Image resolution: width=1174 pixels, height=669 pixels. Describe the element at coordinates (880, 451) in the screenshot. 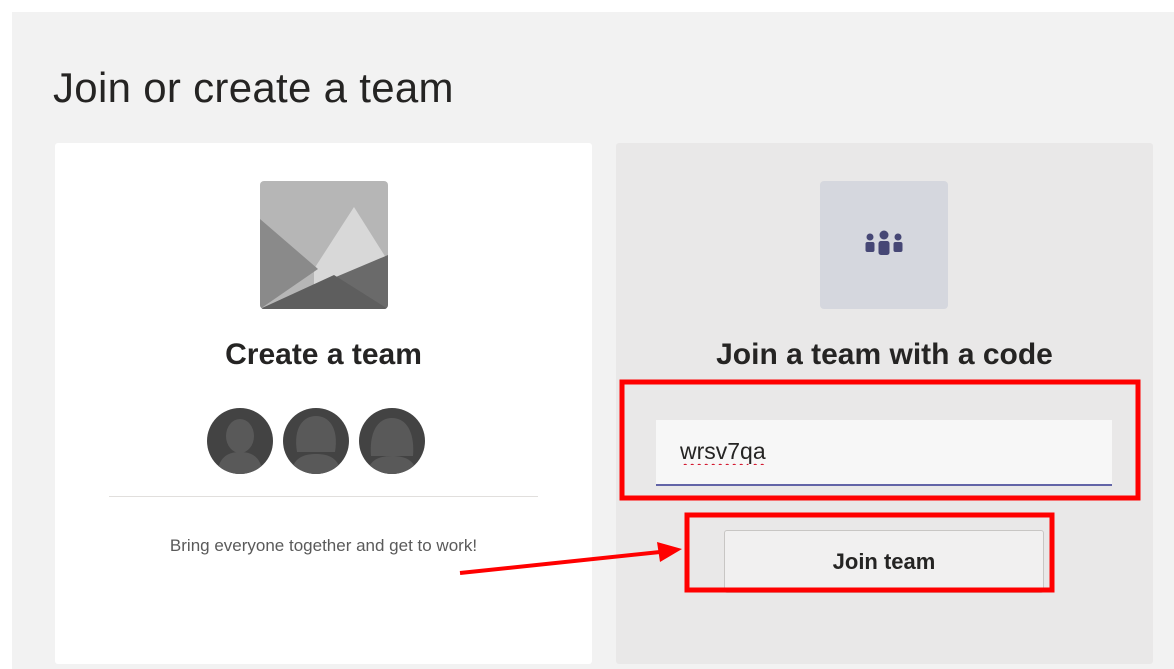

I see `team-code-input` at that location.